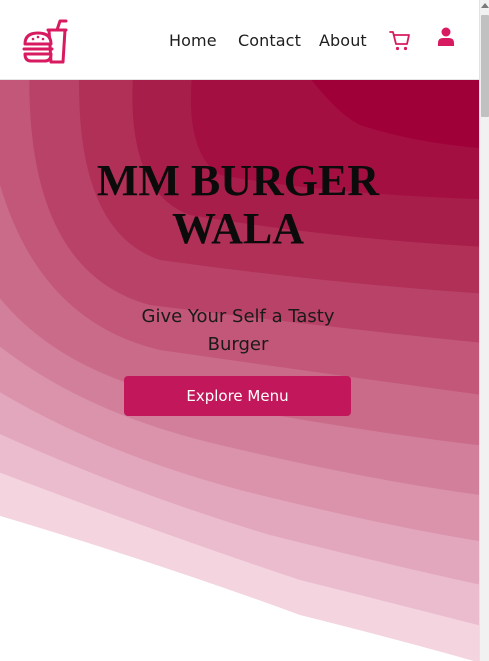 The height and width of the screenshot is (661, 489). I want to click on vertical-scrollbar, so click(484, 330).